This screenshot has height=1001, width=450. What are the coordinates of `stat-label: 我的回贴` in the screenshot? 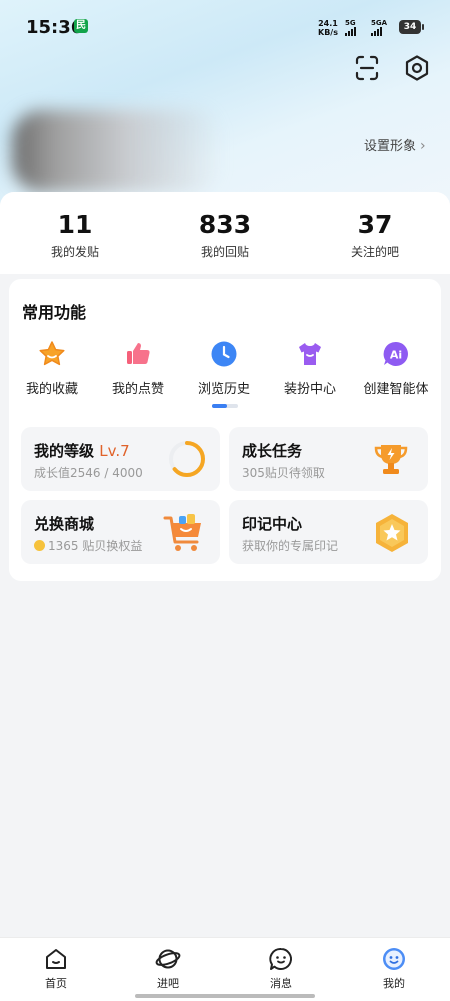 It's located at (224, 252).